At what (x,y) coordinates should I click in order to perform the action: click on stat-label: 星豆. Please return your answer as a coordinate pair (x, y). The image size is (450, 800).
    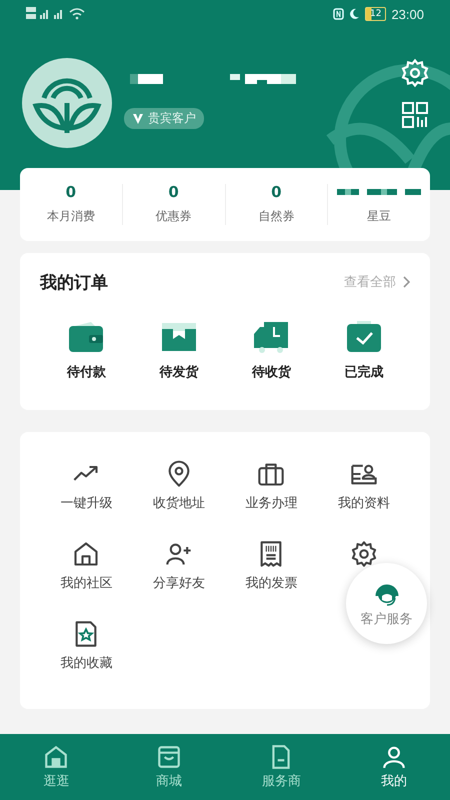
    Looking at the image, I should click on (379, 216).